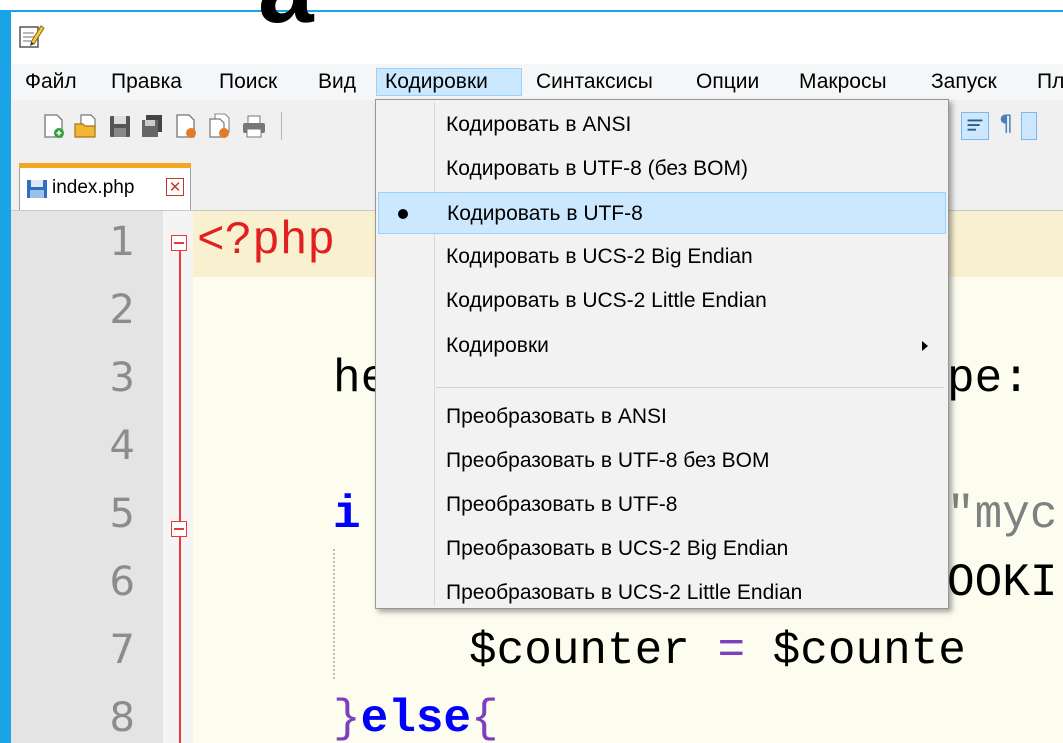 The width and height of the screenshot is (1063, 743). I want to click on menu-item-convert-ucs2-le: Преобразовать в UCS-2 Little Endian, so click(662, 593).